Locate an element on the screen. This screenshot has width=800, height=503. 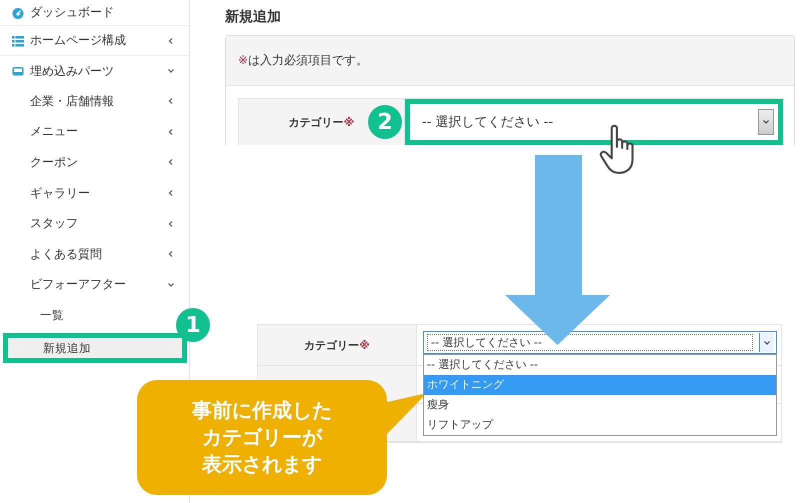
callout-text: カテゴリーが is located at coordinates (262, 437).